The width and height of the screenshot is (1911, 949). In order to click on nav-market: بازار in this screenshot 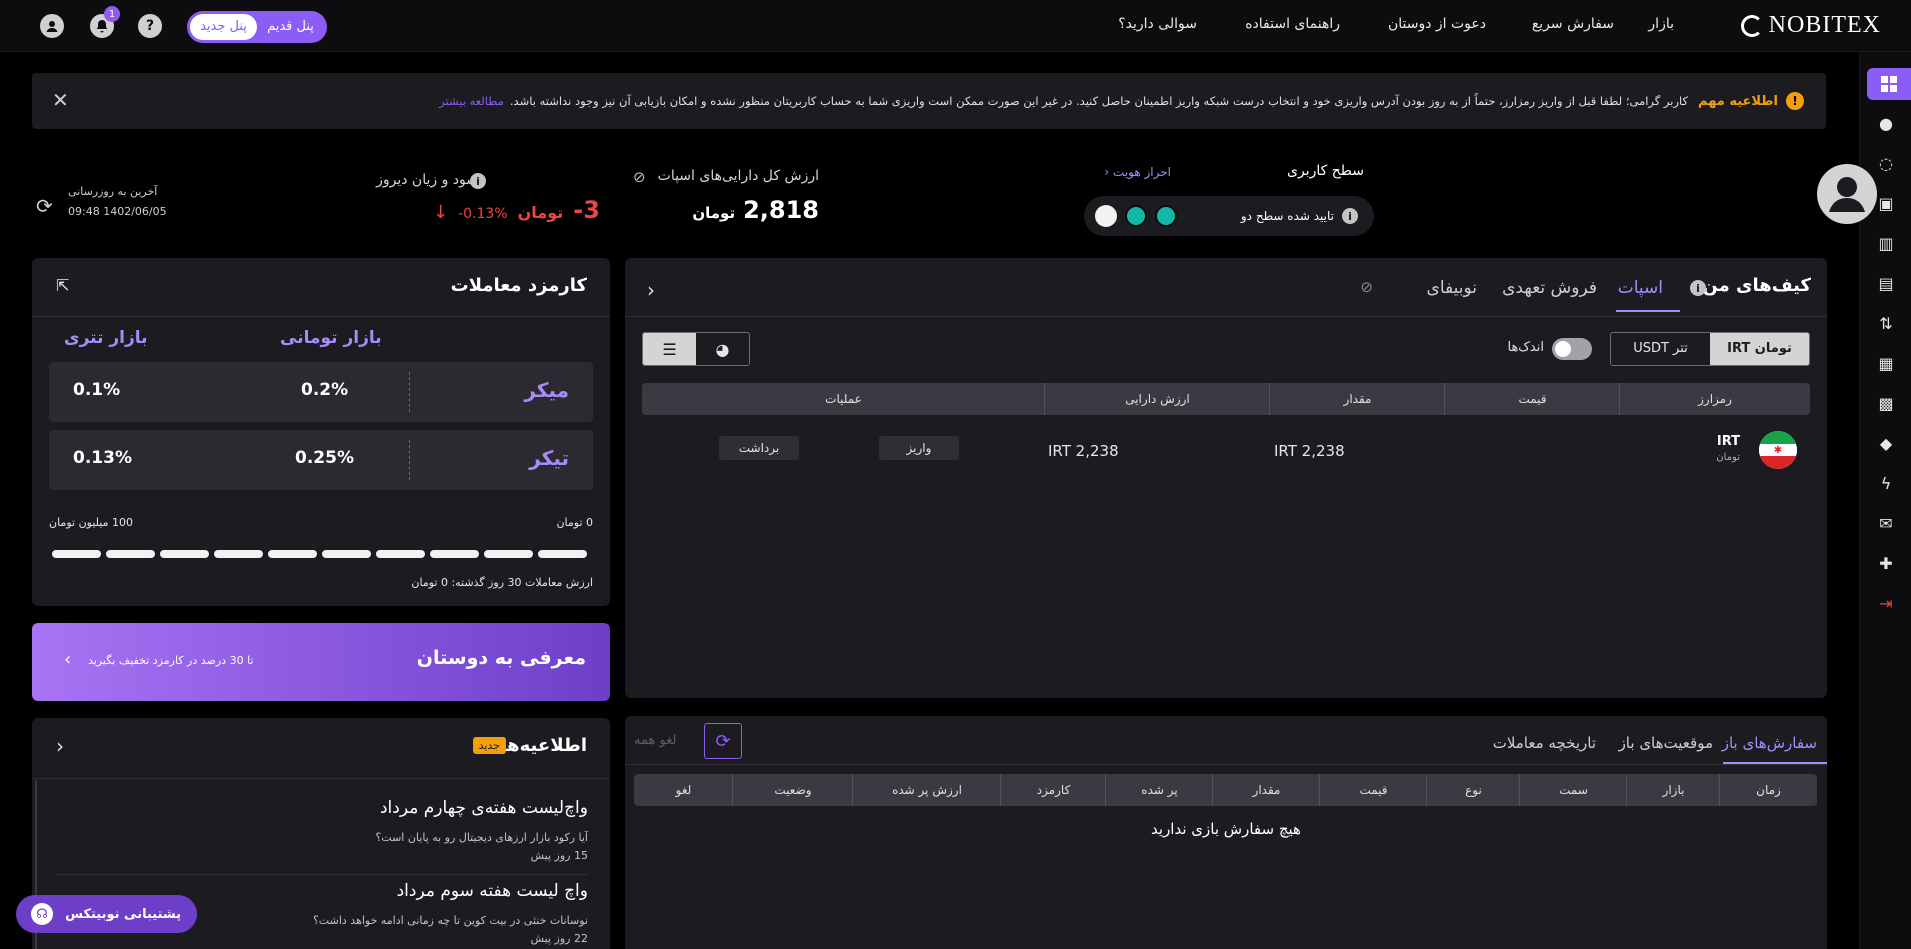, I will do `click(1661, 24)`.